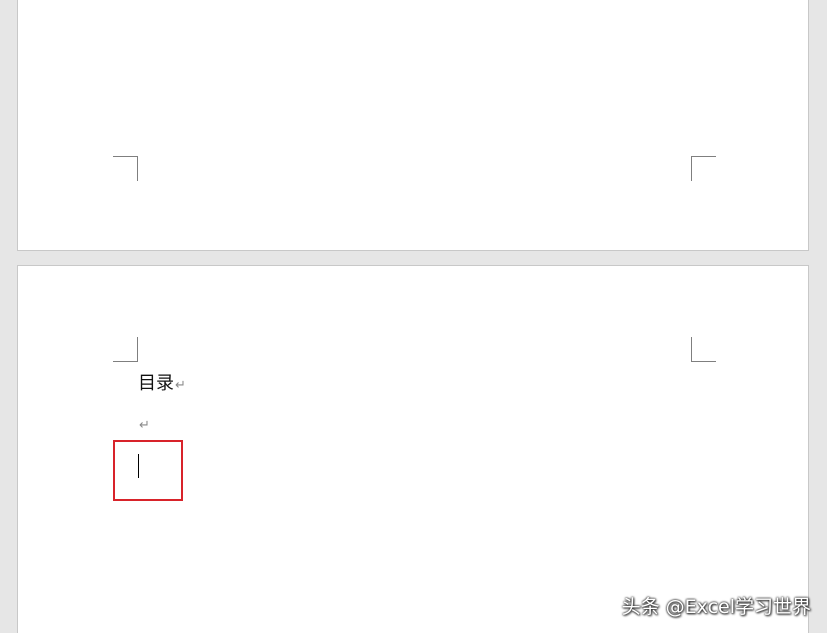 This screenshot has height=633, width=827. Describe the element at coordinates (125, 349) in the screenshot. I see `top-left-margin-mark` at that location.